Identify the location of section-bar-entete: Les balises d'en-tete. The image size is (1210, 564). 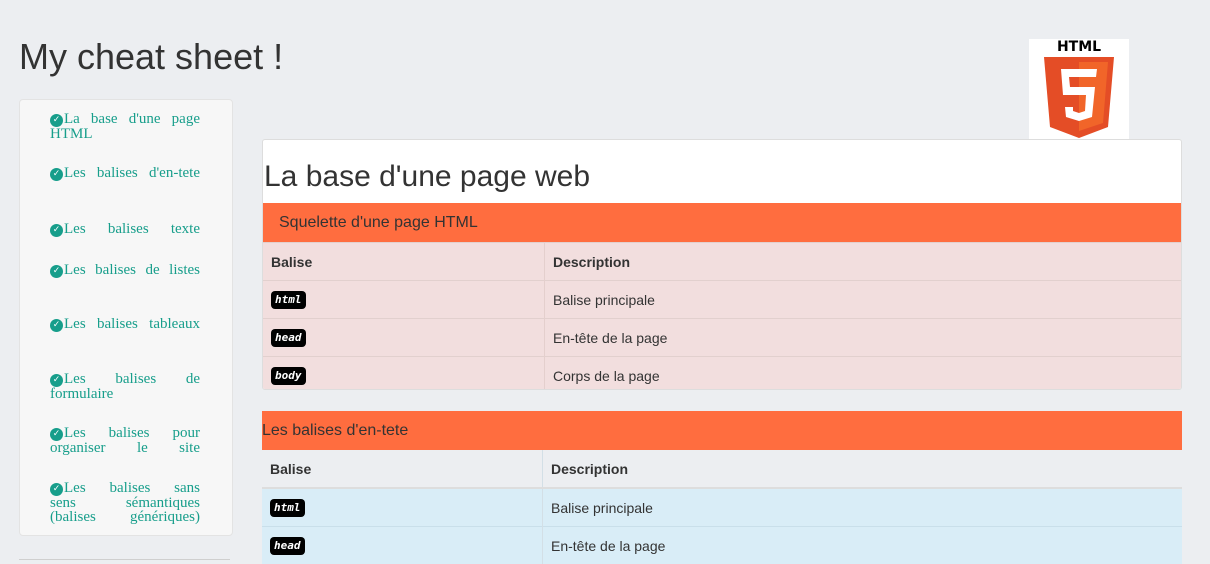
(722, 430).